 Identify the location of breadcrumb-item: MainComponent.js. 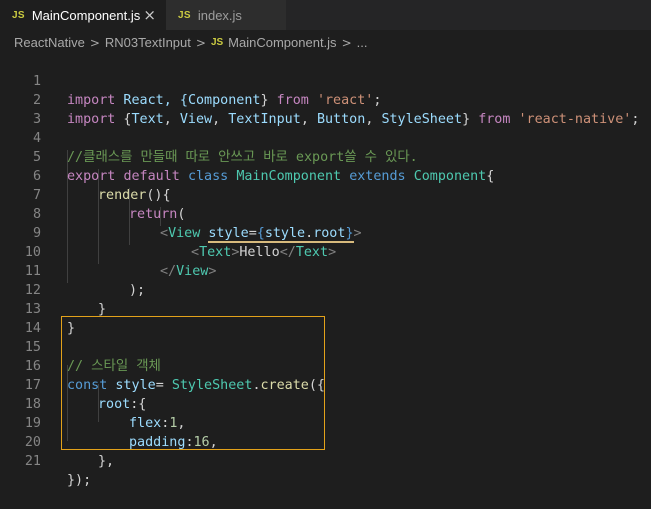
(282, 42).